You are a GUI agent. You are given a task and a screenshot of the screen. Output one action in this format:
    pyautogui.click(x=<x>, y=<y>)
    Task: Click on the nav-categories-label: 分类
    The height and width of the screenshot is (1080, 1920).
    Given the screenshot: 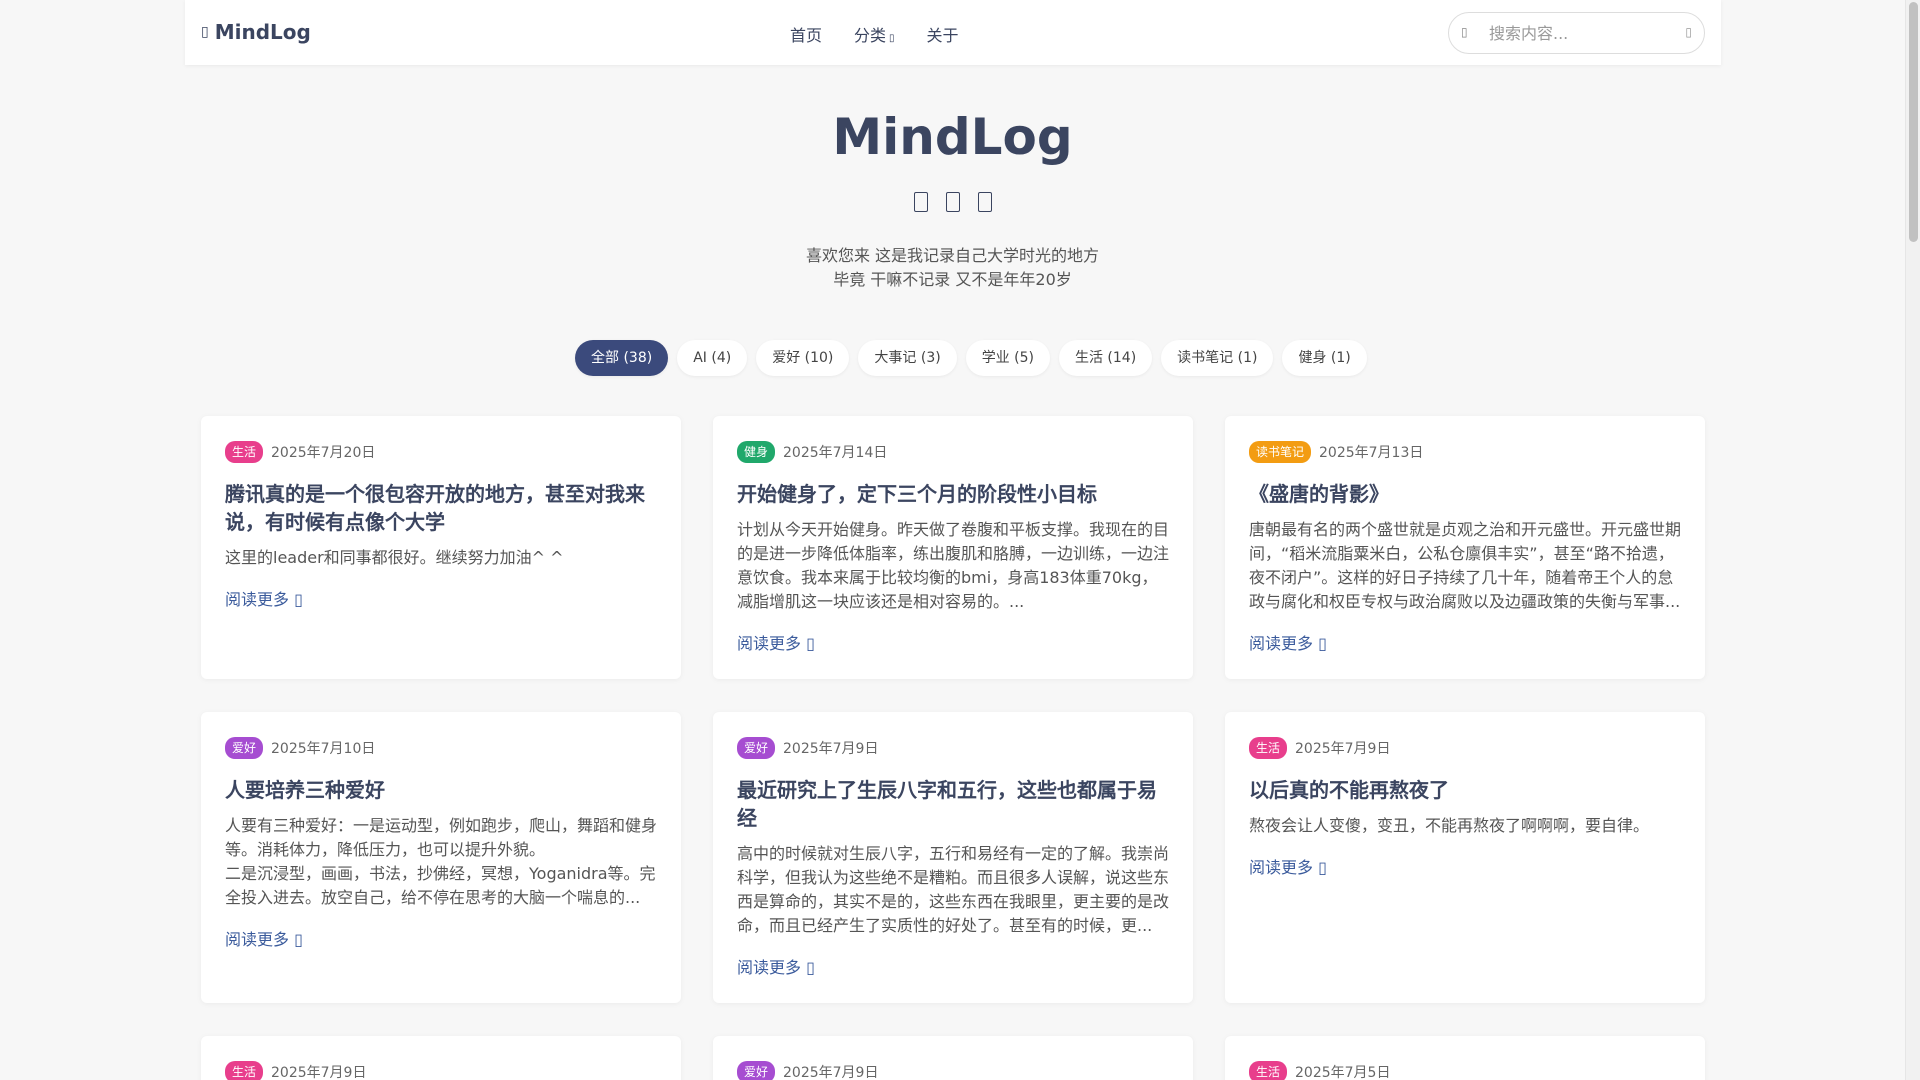 What is the action you would take?
    pyautogui.click(x=870, y=35)
    